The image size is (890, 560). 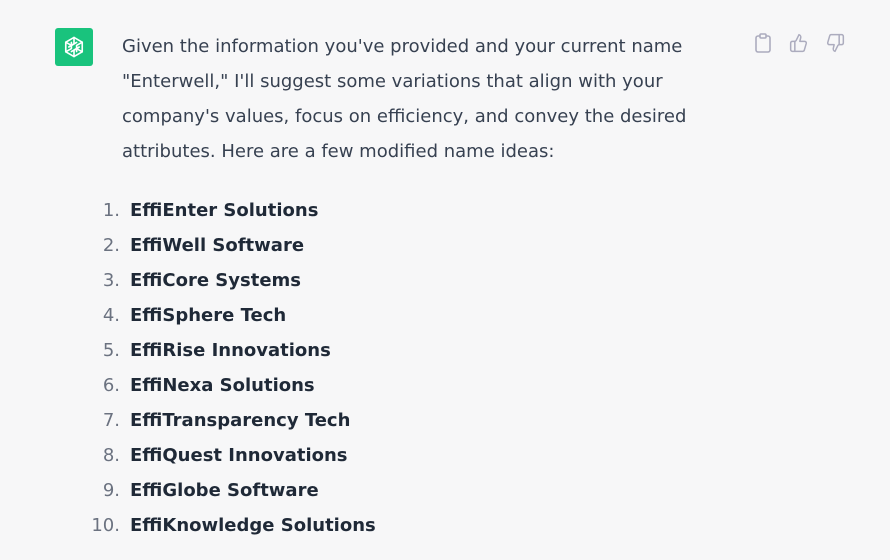 What do you see at coordinates (217, 245) in the screenshot?
I see `list-item-name: EffiWell Software` at bounding box center [217, 245].